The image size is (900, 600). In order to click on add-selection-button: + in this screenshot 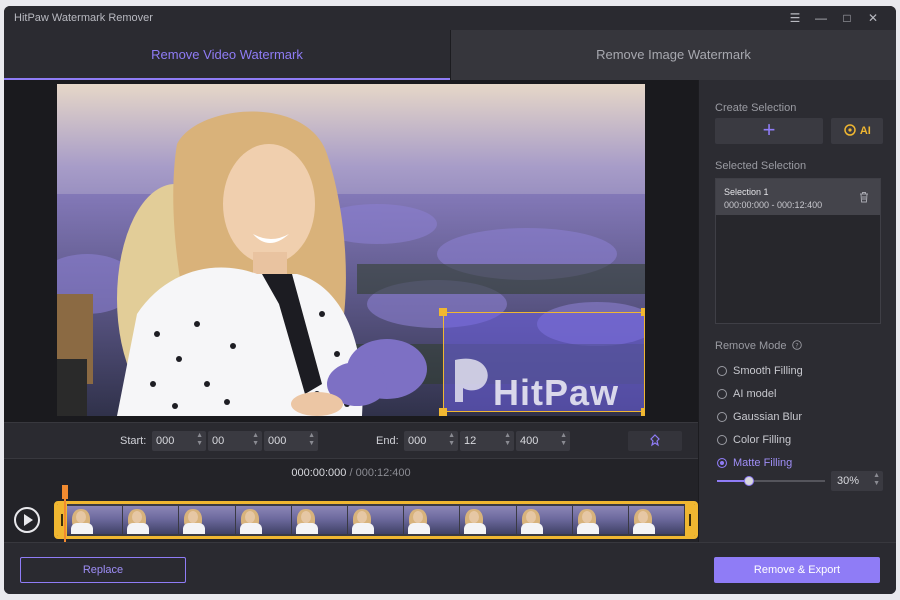, I will do `click(769, 131)`.